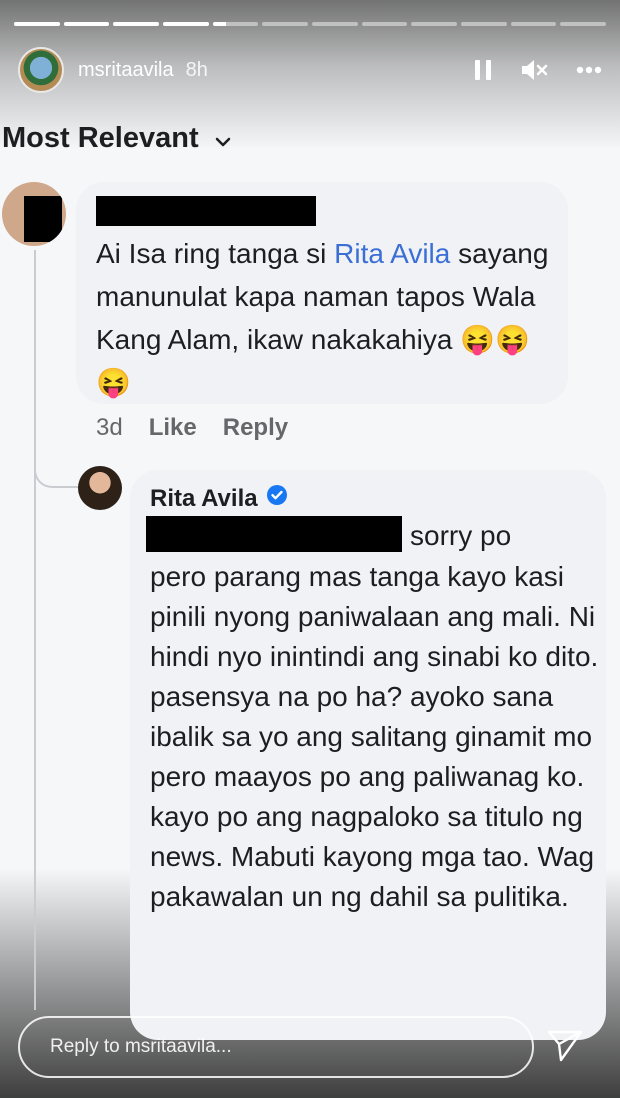  What do you see at coordinates (196, 69) in the screenshot?
I see `story-time: 8h` at bounding box center [196, 69].